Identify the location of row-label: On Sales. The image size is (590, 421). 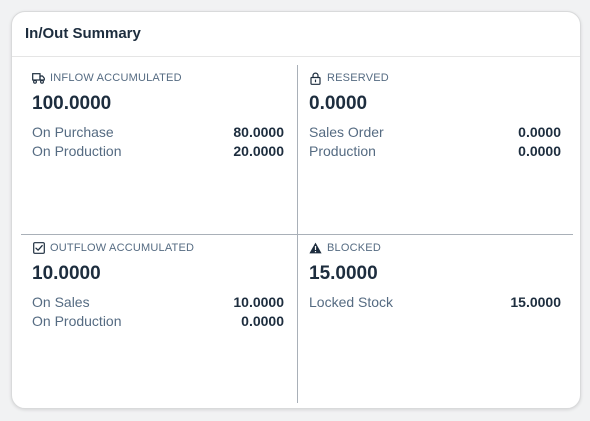
(61, 301).